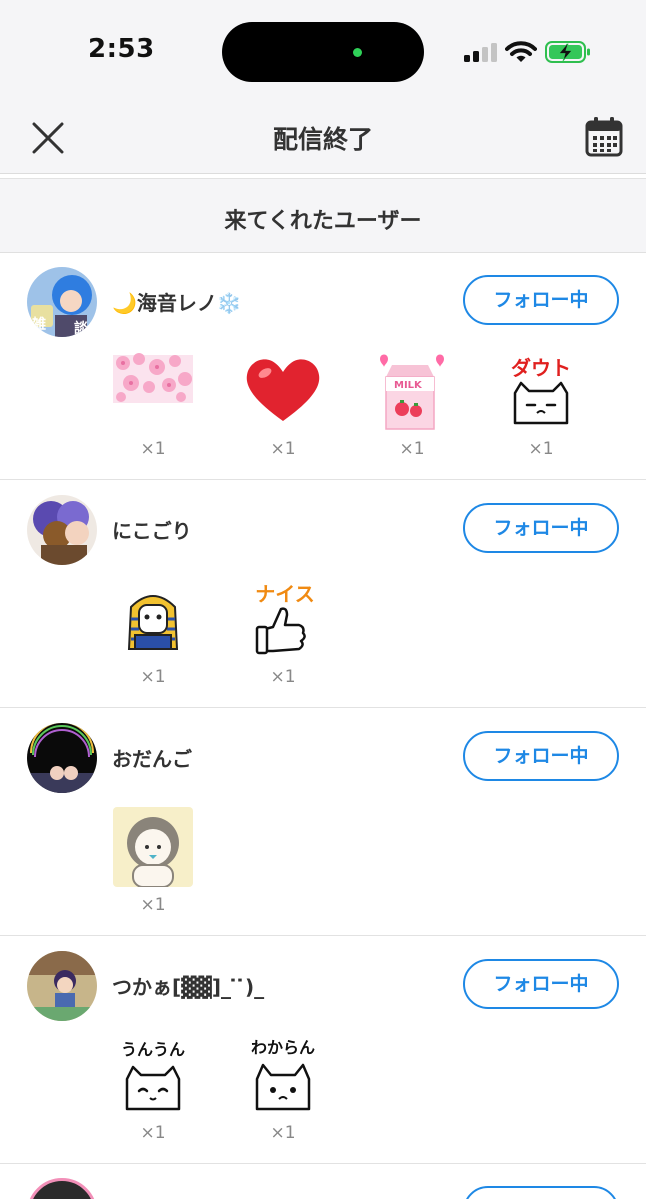  What do you see at coordinates (541, 368) in the screenshot?
I see `gift-label: ダウト` at bounding box center [541, 368].